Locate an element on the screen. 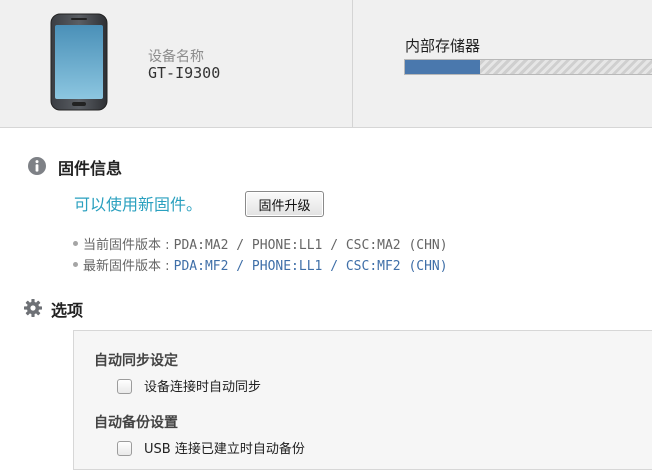 This screenshot has width=652, height=470. storage-usage-fill is located at coordinates (442, 67).